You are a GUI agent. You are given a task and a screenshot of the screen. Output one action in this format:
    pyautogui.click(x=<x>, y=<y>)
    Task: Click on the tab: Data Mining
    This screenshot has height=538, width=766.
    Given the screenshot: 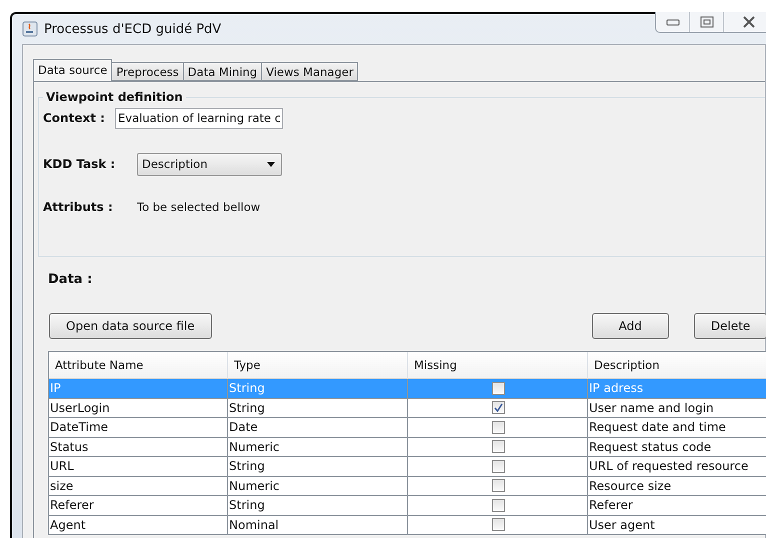 What is the action you would take?
    pyautogui.click(x=222, y=71)
    